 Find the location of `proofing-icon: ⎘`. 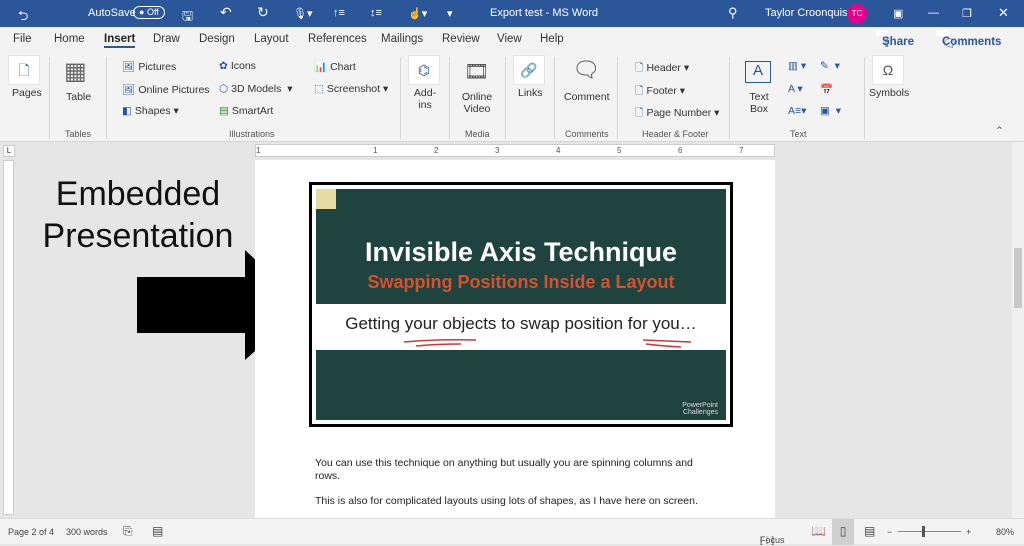

proofing-icon: ⎘ is located at coordinates (128, 531).